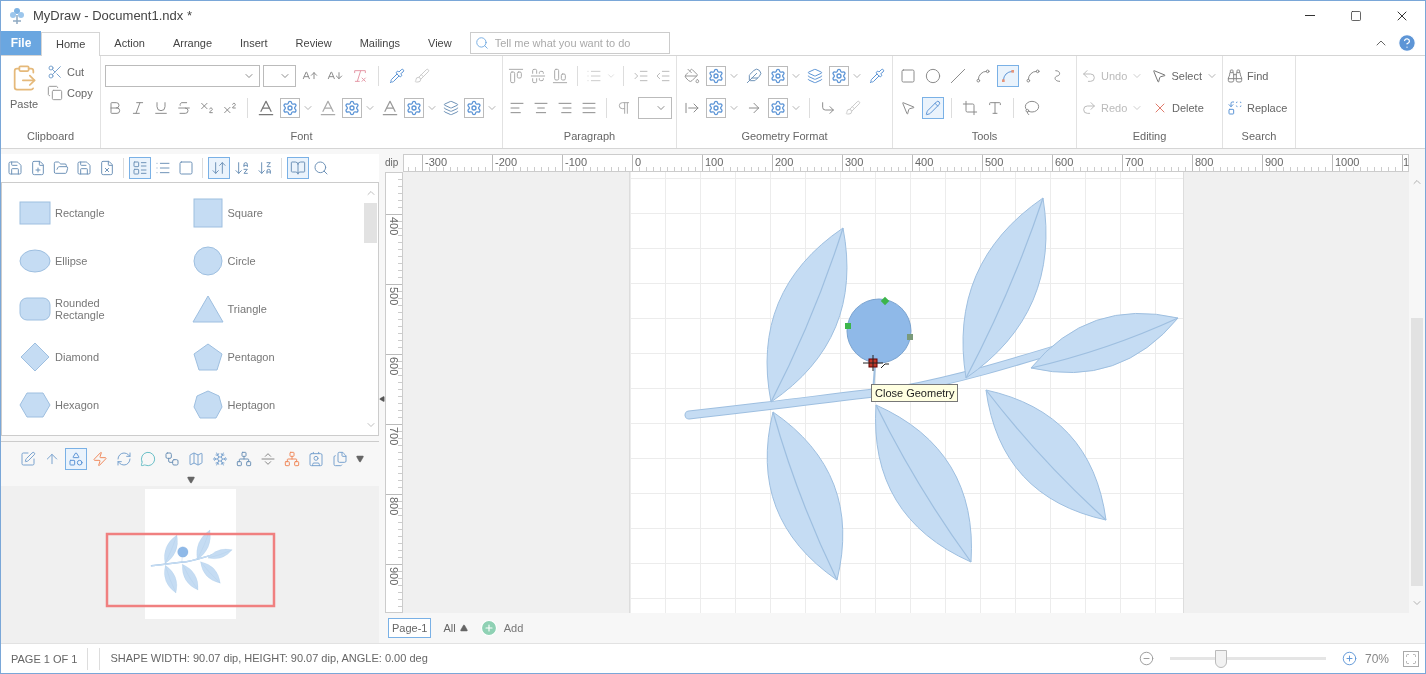 The image size is (1426, 674). Describe the element at coordinates (576, 162) in the screenshot. I see `ruler-label: -100` at that location.